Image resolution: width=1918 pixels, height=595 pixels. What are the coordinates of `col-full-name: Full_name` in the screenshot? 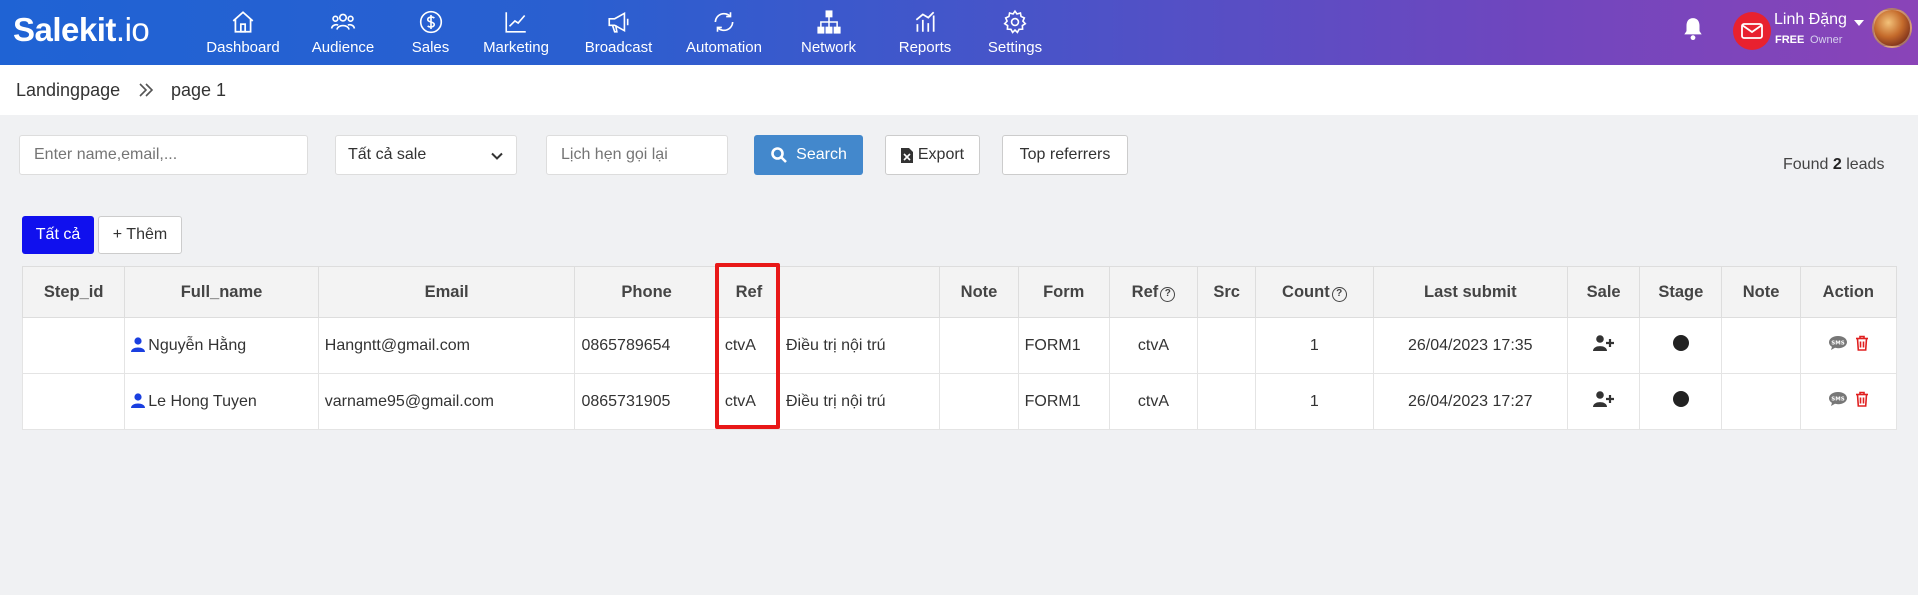 It's located at (221, 292).